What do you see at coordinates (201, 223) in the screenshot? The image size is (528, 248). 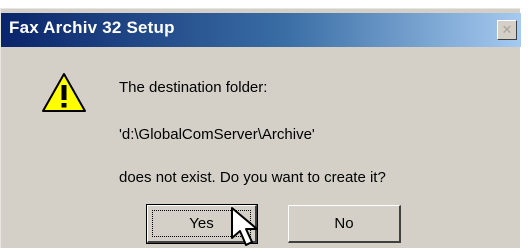 I see `yes-button-label: Yes` at bounding box center [201, 223].